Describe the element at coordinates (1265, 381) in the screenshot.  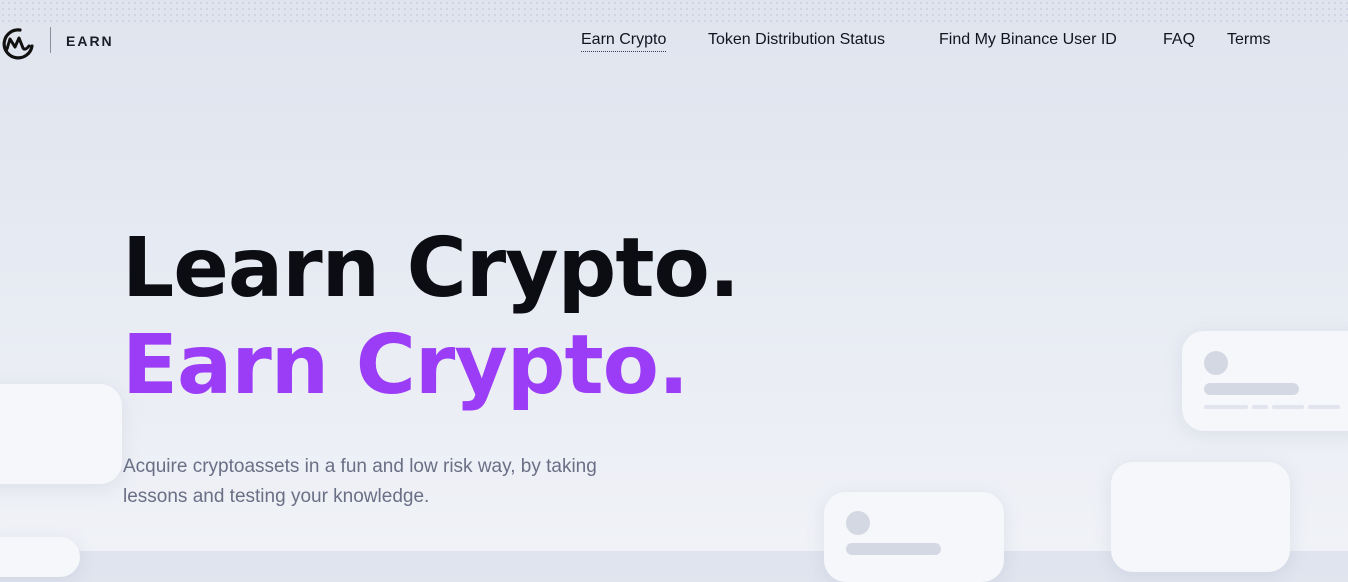
I see `decorative-card-right-top` at that location.